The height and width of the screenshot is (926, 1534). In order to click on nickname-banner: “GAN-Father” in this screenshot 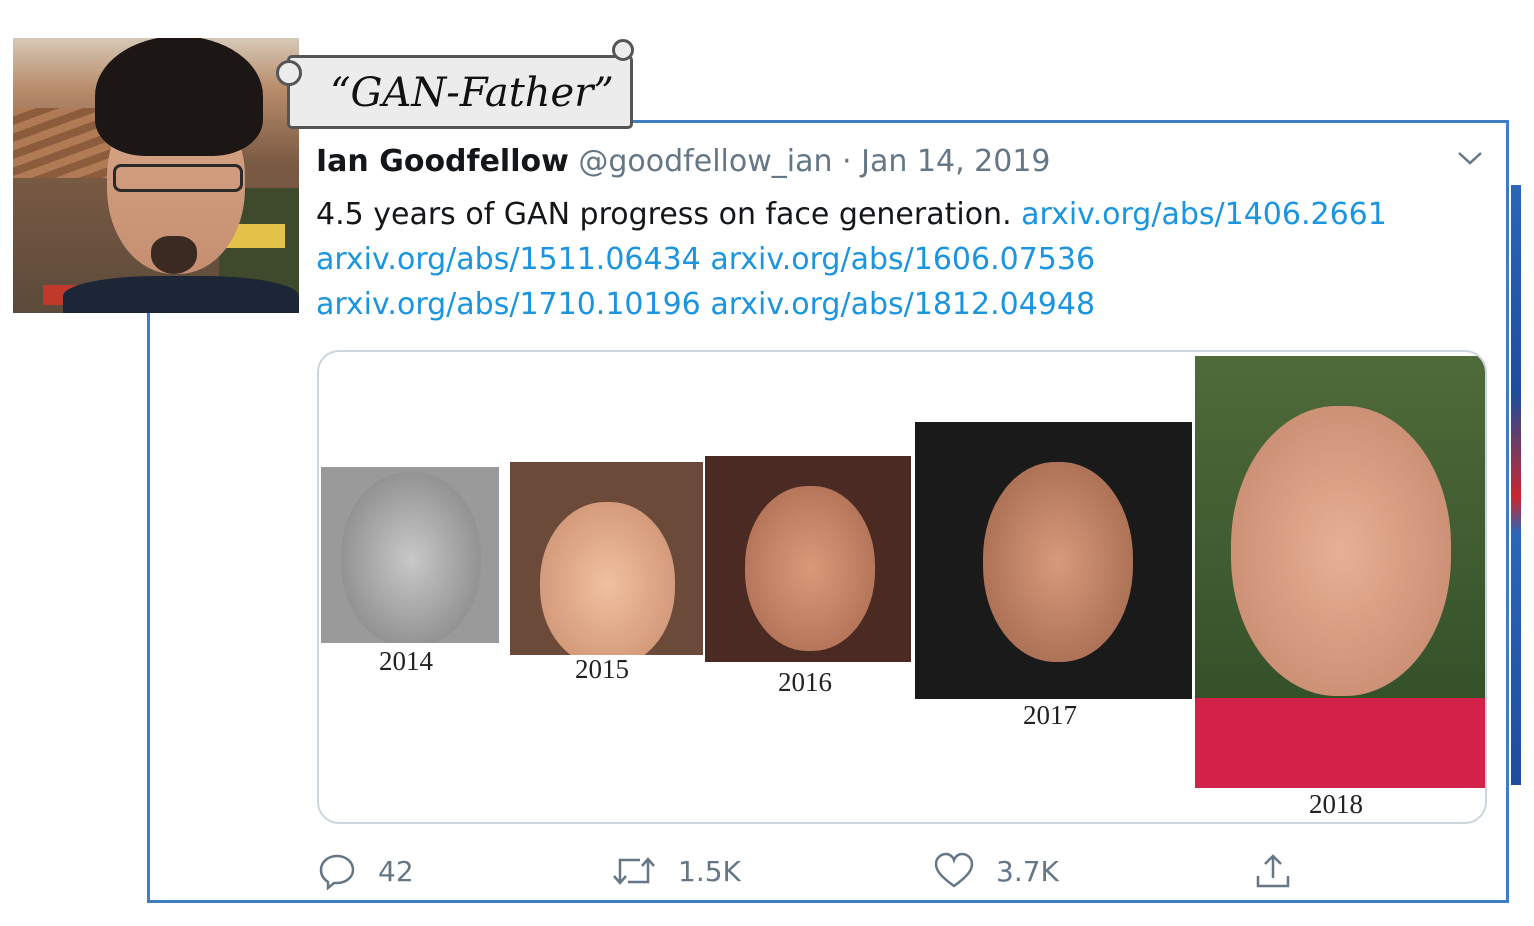, I will do `click(455, 84)`.